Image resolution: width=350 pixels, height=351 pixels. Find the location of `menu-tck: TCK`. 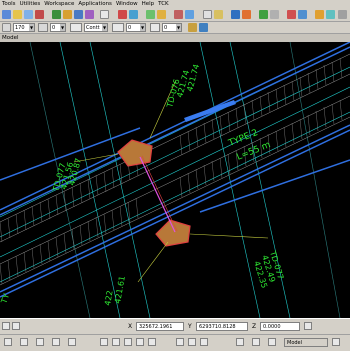

menu-tck: TCK is located at coordinates (163, 4).